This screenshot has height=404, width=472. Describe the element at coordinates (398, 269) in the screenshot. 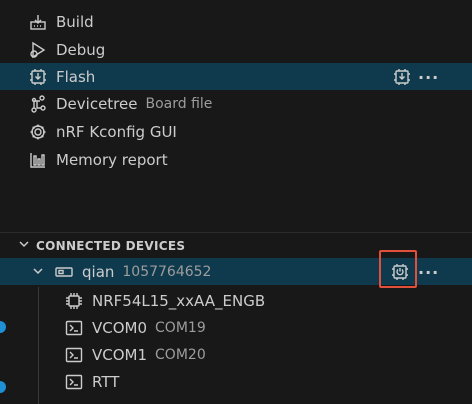

I see `highlight-annotation` at that location.